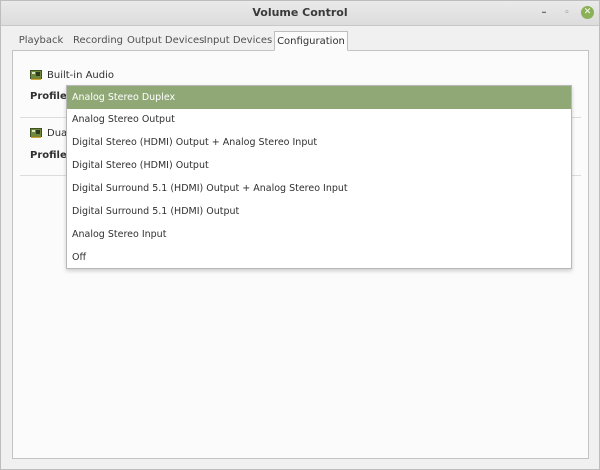 Image resolution: width=600 pixels, height=470 pixels. What do you see at coordinates (81, 75) in the screenshot?
I see `device-name-built-in-audio: Built-in Audio` at bounding box center [81, 75].